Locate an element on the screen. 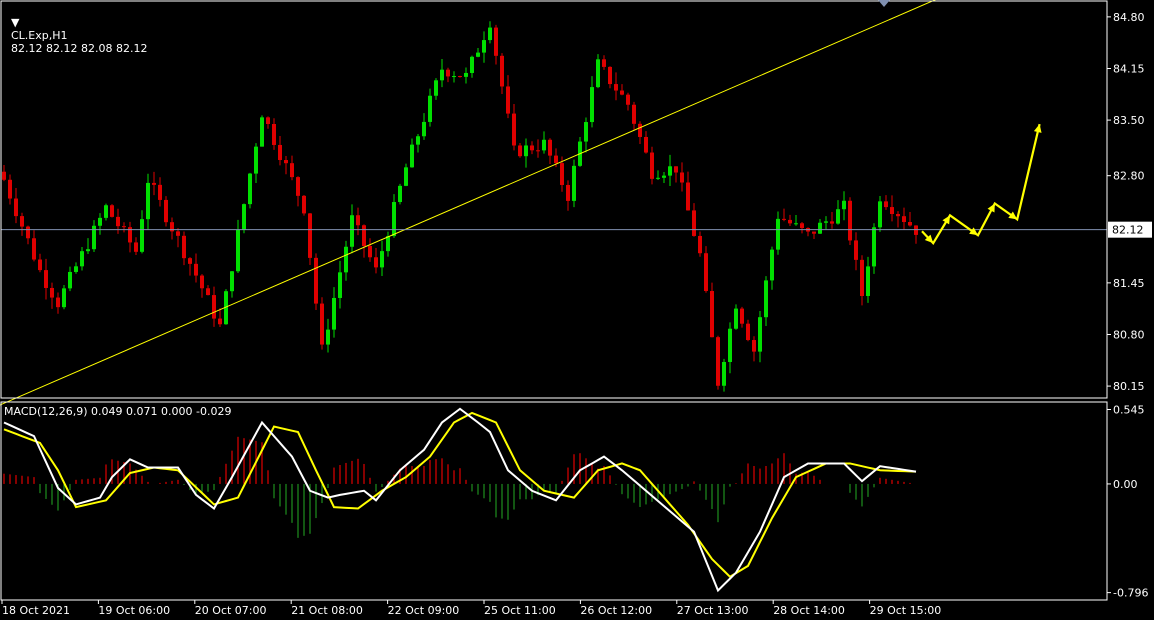 This screenshot has height=620, width=1154. time-tick-label: 21 Oct 08:00 is located at coordinates (327, 610).